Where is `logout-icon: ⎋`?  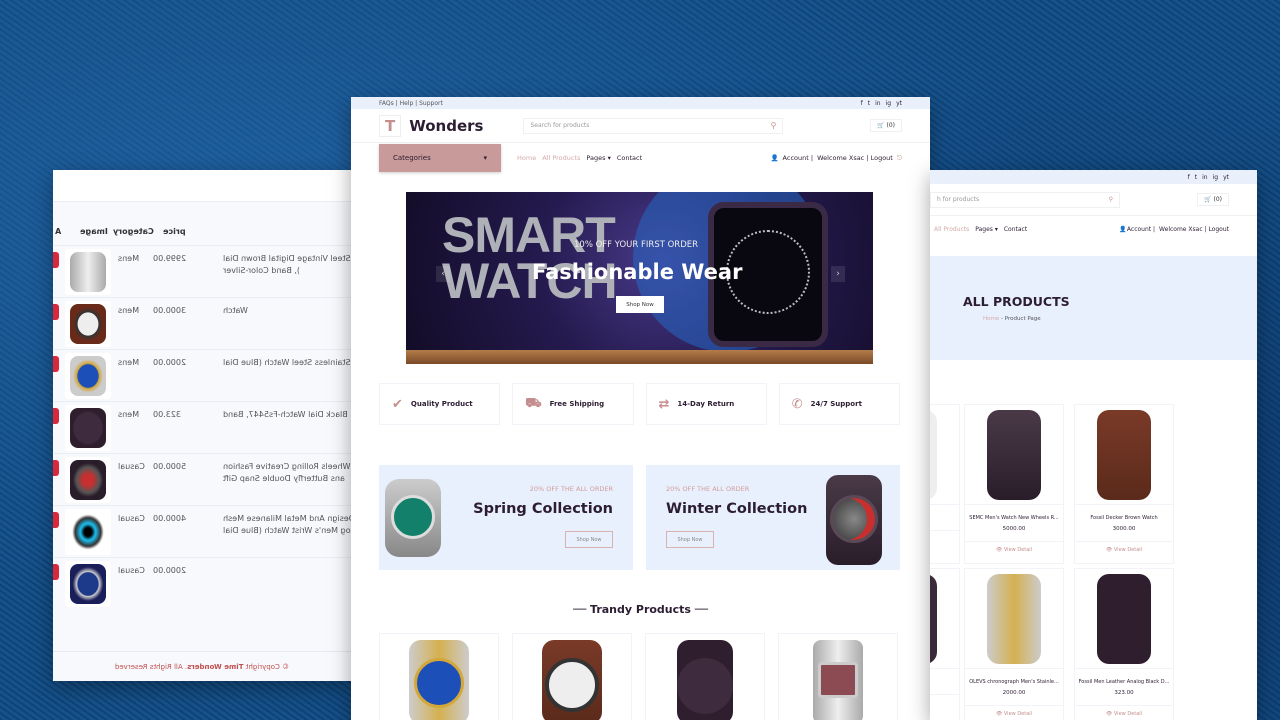
logout-icon: ⎋ is located at coordinates (899, 158).